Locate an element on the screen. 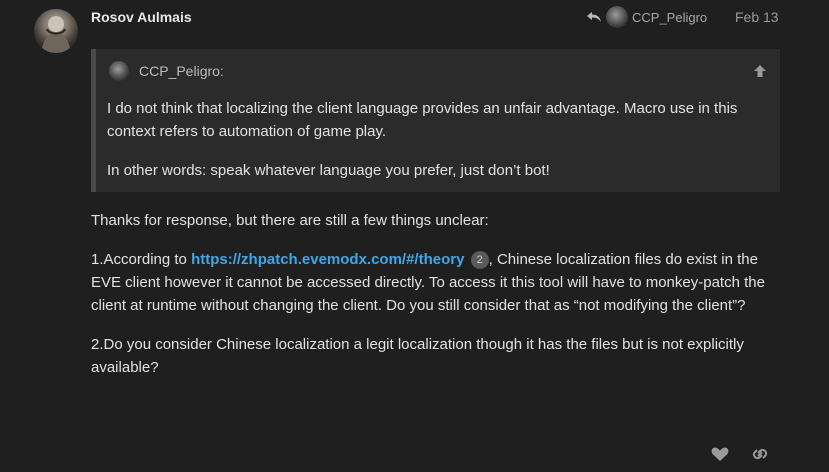  reply-to-indicator: CCP_Peligro is located at coordinates (647, 17).